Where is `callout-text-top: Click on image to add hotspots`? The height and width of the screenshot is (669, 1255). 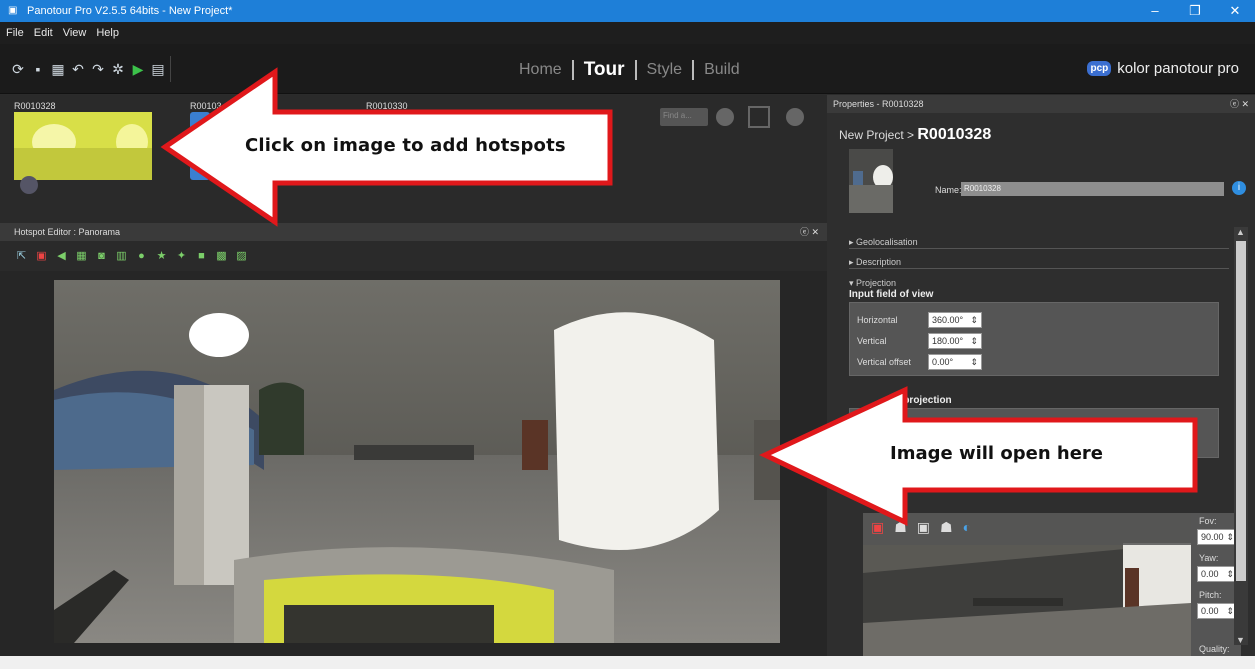
callout-text-top: Click on image to add hotspots is located at coordinates (405, 145).